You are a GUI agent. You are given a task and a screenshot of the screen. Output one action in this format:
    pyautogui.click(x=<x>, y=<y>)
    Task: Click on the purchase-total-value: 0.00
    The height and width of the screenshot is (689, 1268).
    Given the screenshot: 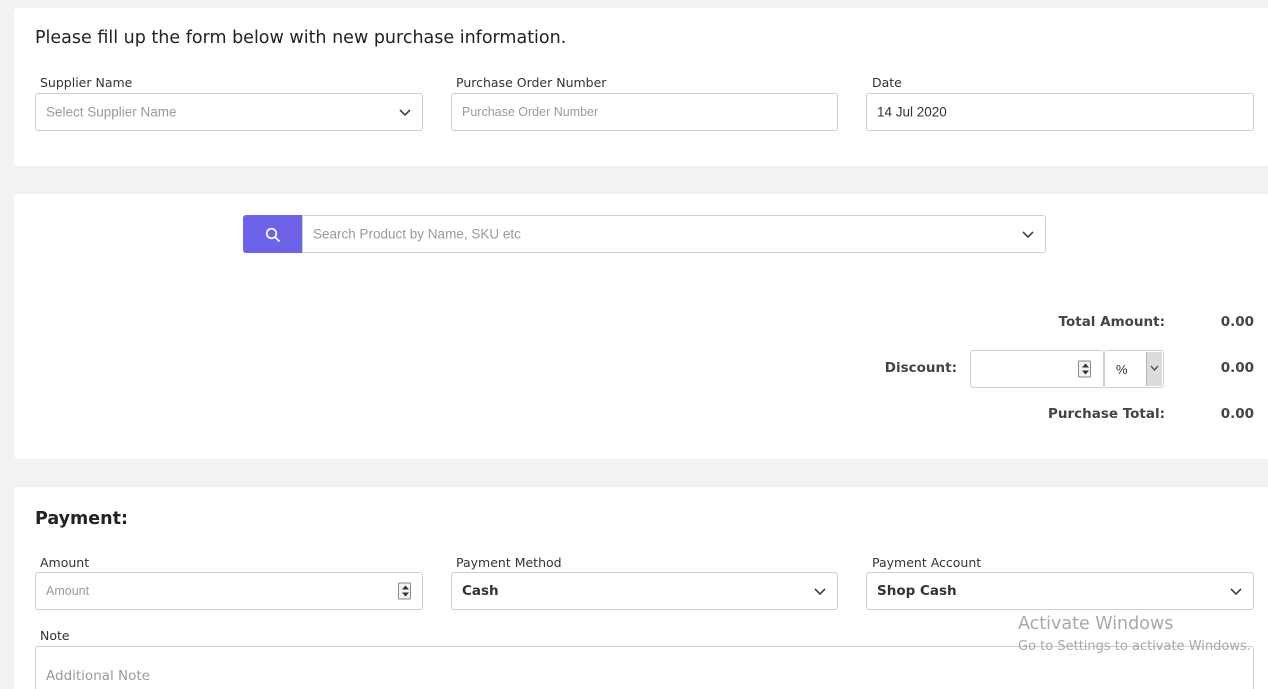 What is the action you would take?
    pyautogui.click(x=1237, y=414)
    